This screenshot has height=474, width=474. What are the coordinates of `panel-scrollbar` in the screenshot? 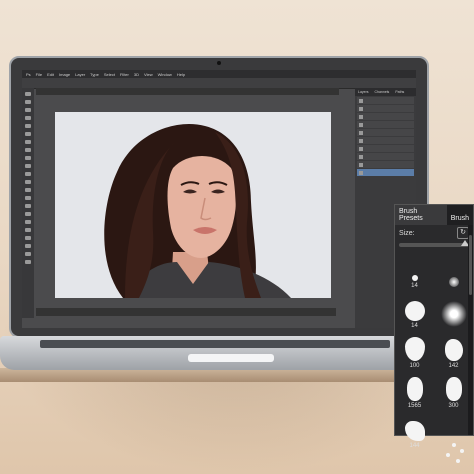 It's located at (470, 330).